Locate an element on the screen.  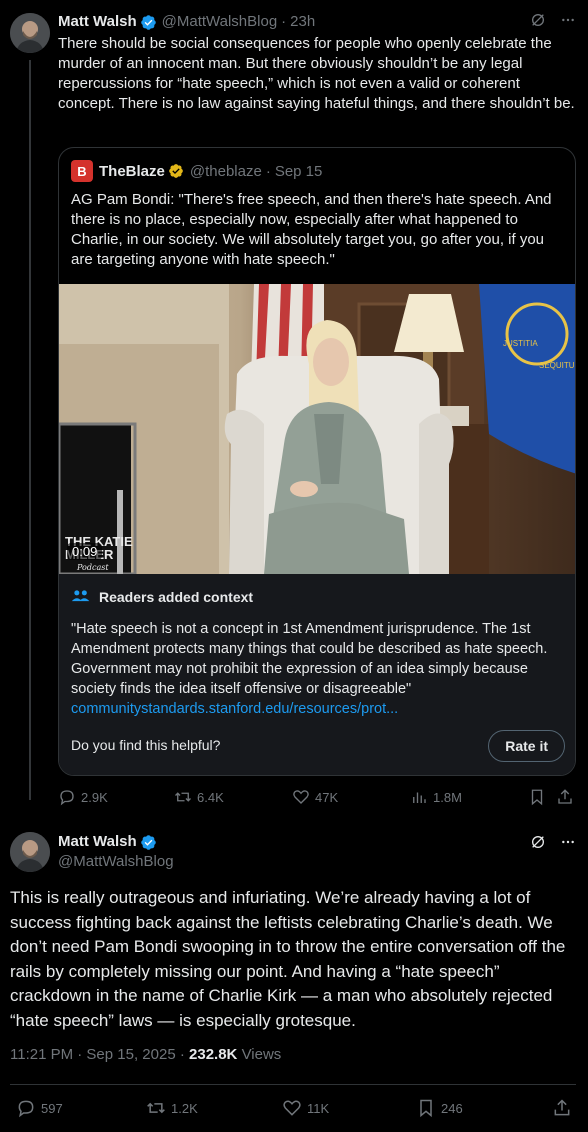
views-count: 232.8K is located at coordinates (213, 1054).